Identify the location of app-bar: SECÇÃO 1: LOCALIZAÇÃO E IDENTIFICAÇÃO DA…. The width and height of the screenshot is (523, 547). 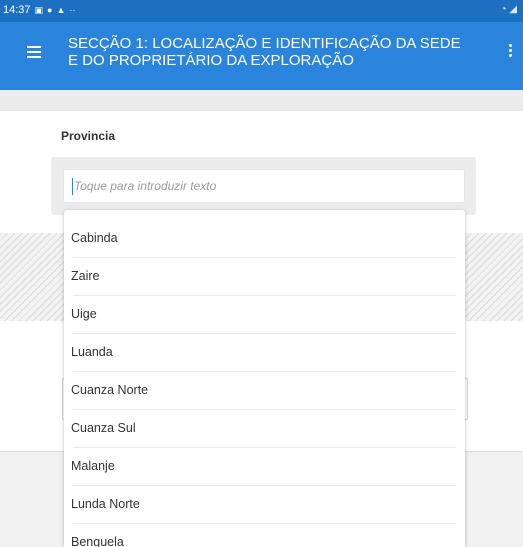
(261, 56).